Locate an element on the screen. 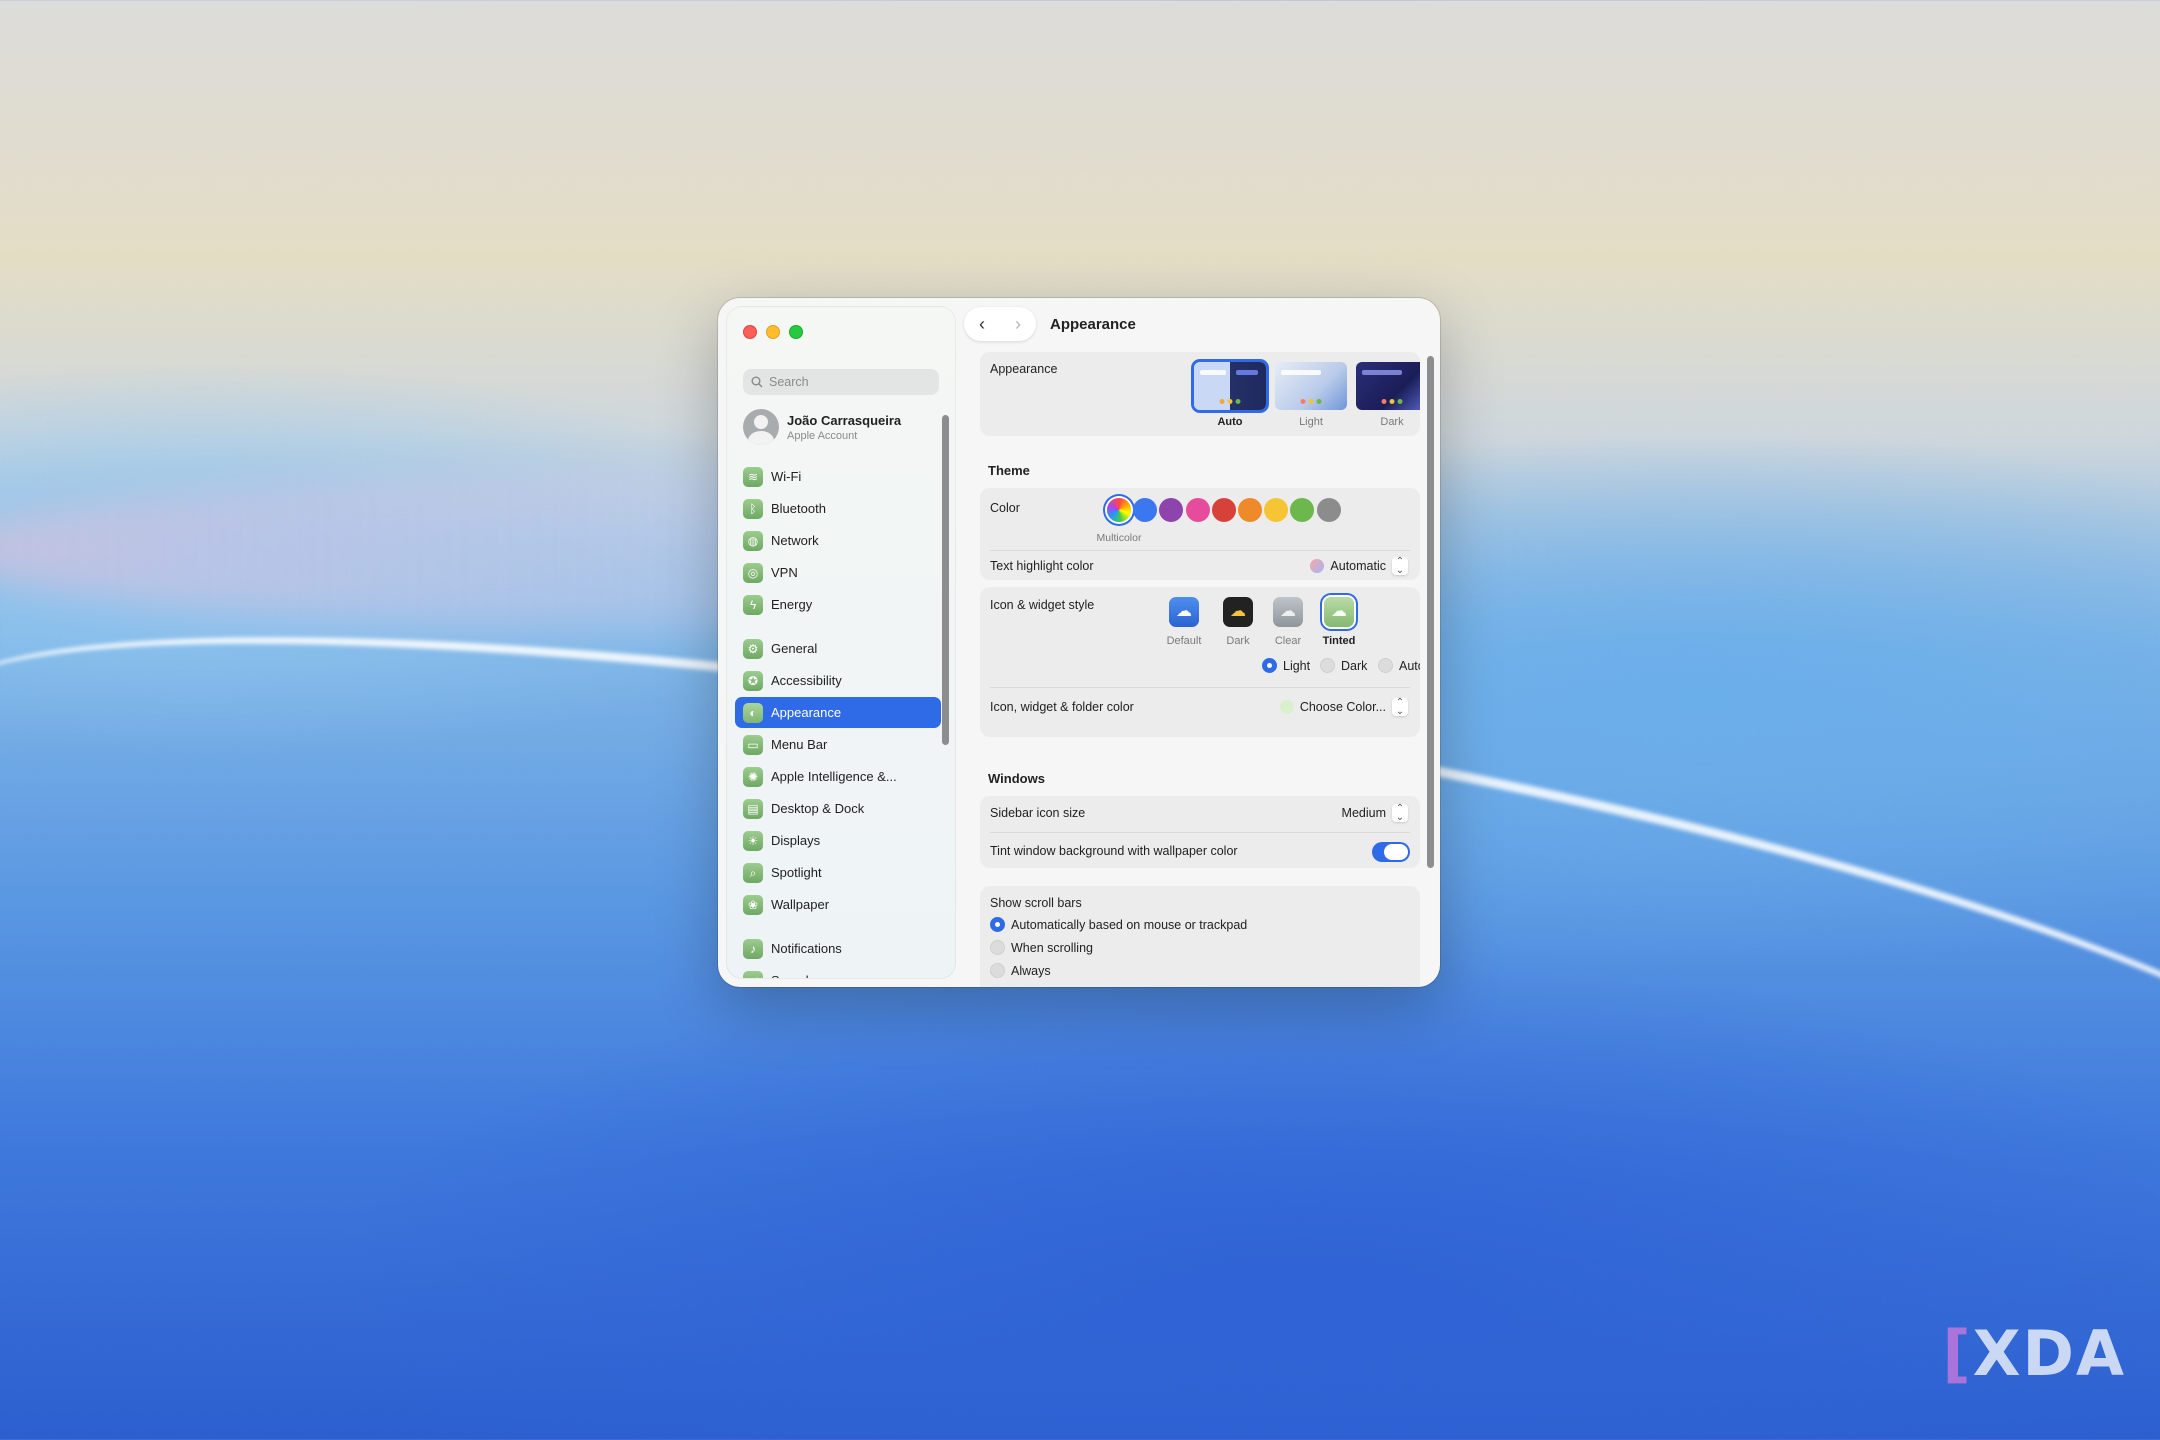 The height and width of the screenshot is (1440, 2160). zoom-window-button is located at coordinates (796, 332).